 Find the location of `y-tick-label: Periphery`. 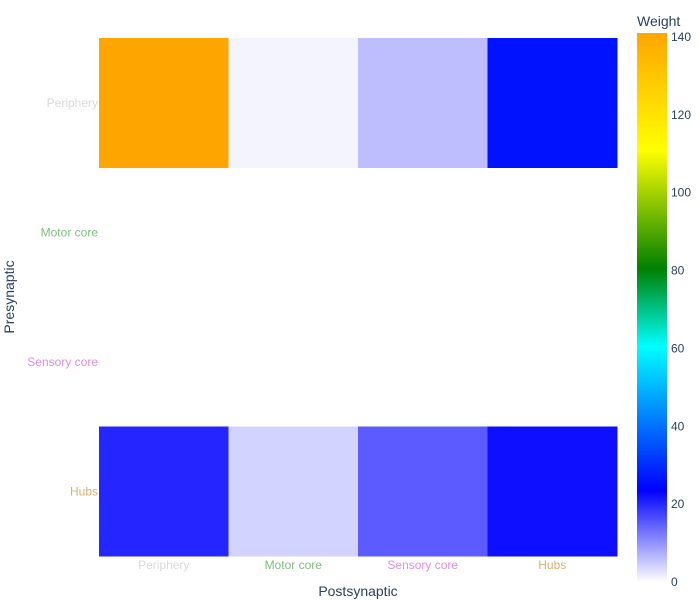

y-tick-label: Periphery is located at coordinates (72, 103).